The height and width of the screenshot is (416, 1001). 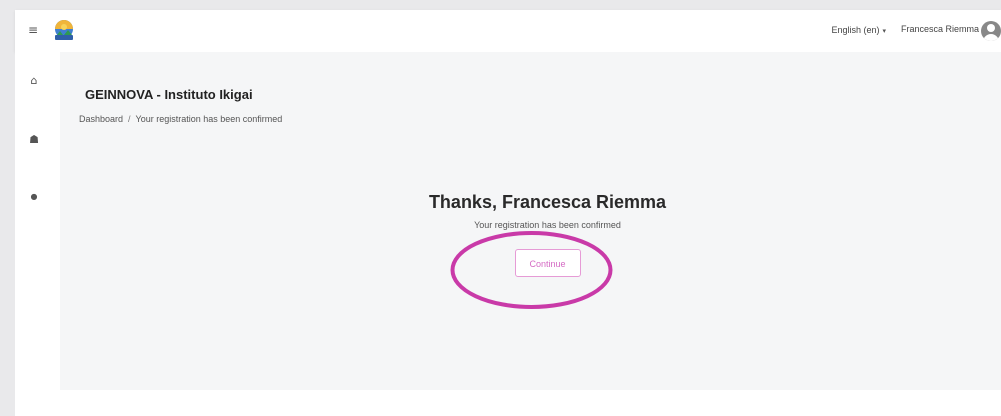 I want to click on site-logo, so click(x=64, y=31).